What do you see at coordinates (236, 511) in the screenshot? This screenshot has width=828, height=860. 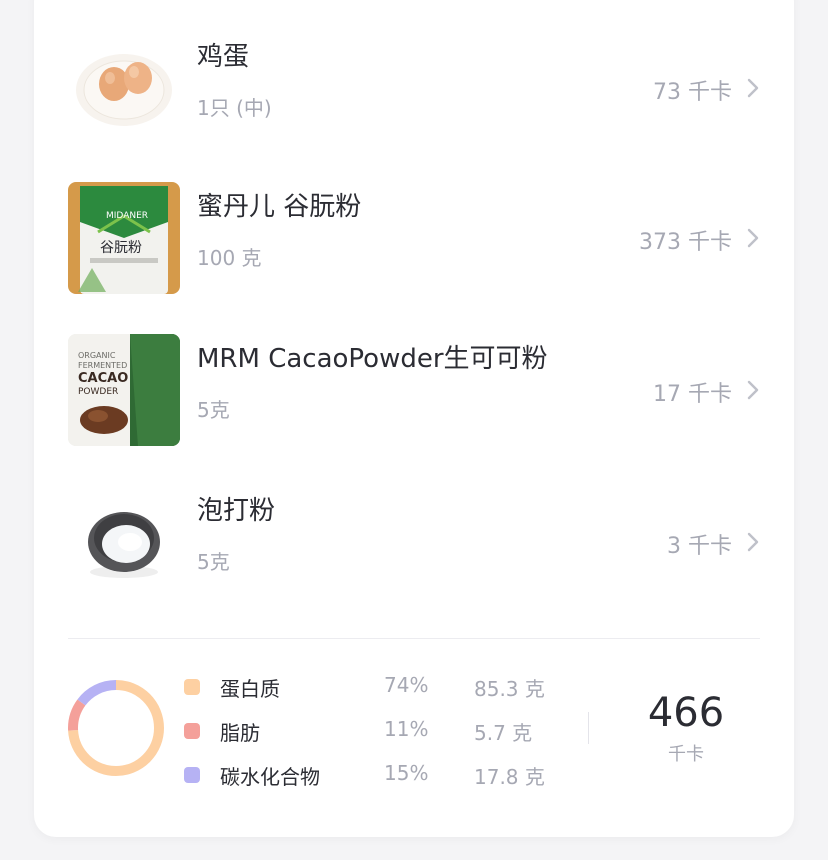 I see `food-name: 泡打粉` at bounding box center [236, 511].